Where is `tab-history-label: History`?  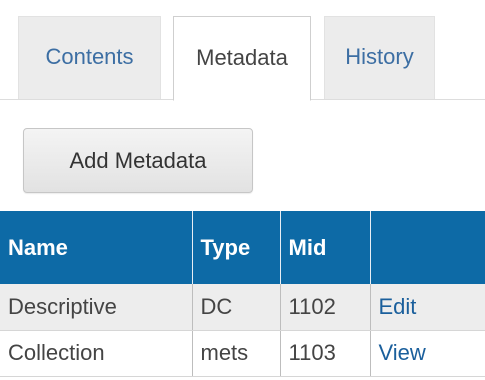
tab-history-label: History is located at coordinates (379, 56).